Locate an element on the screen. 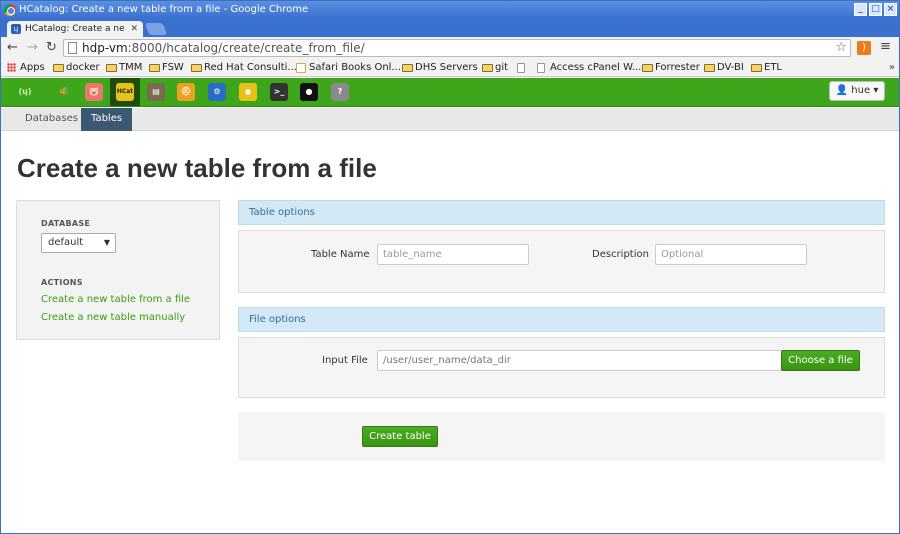 Image resolution: width=900 pixels, height=534 pixels. help-icon: ? is located at coordinates (340, 92).